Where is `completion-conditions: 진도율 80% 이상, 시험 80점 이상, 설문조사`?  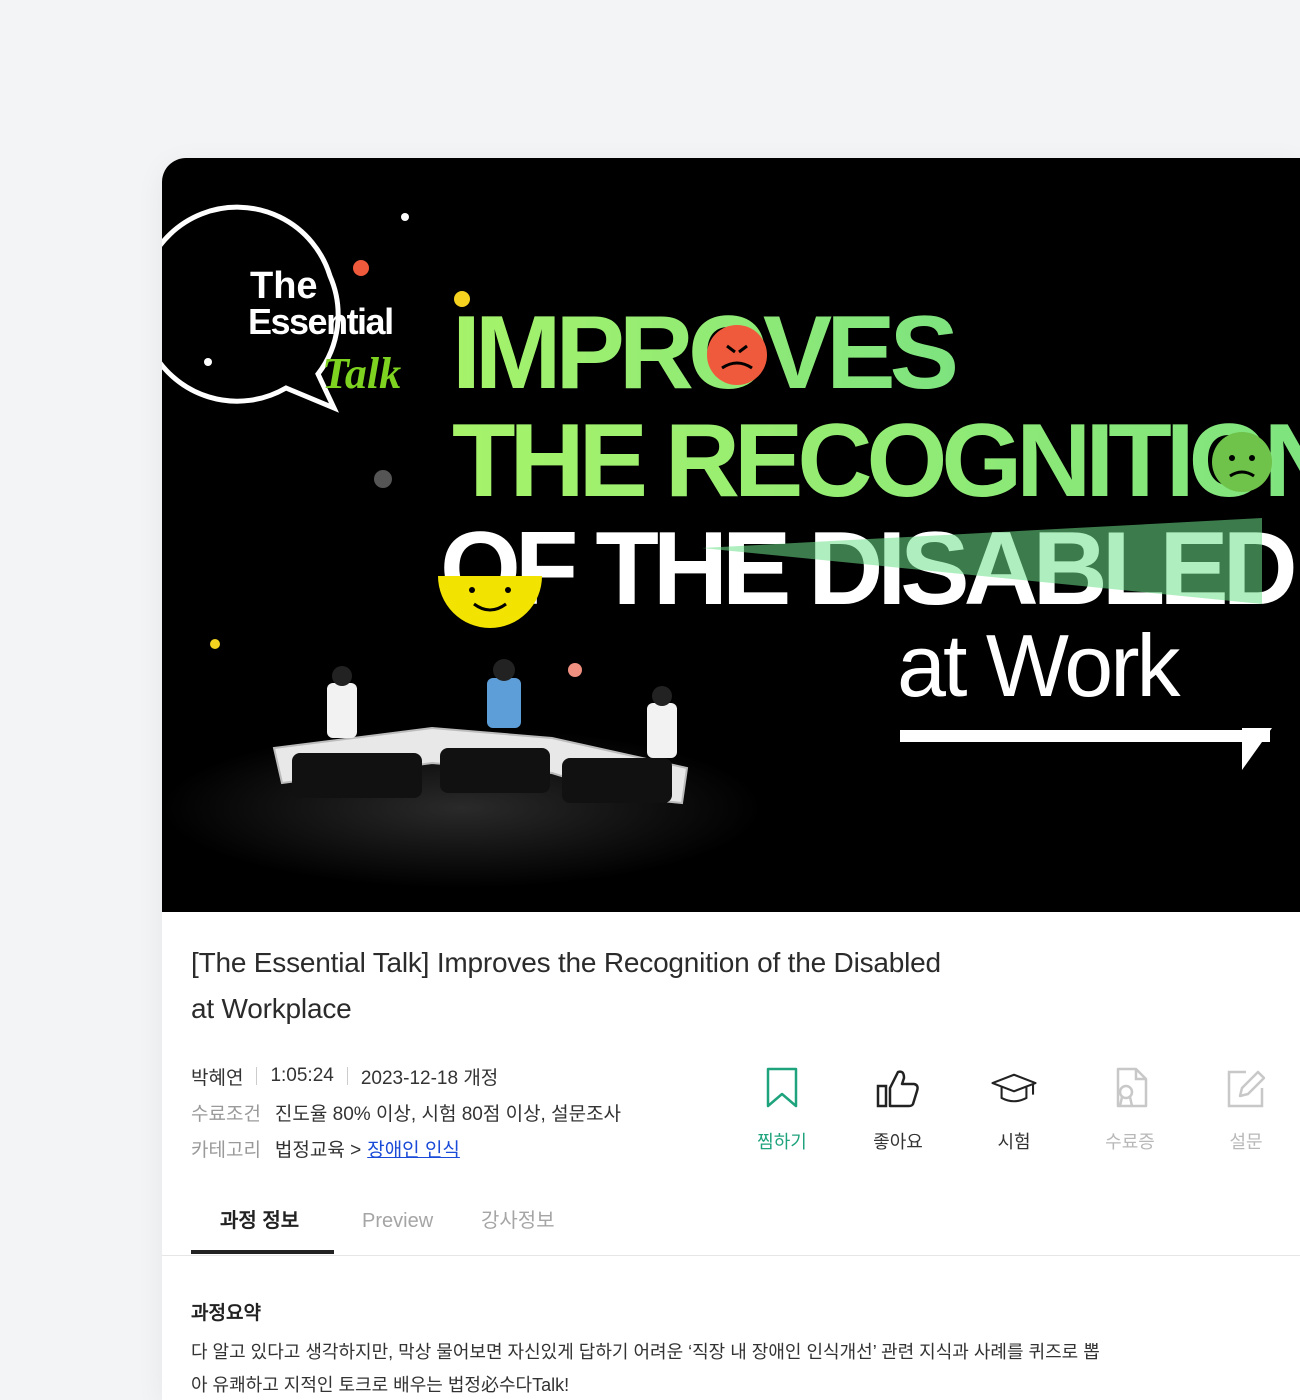 completion-conditions: 진도율 80% 이상, 시험 80점 이상, 설문조사 is located at coordinates (448, 1114).